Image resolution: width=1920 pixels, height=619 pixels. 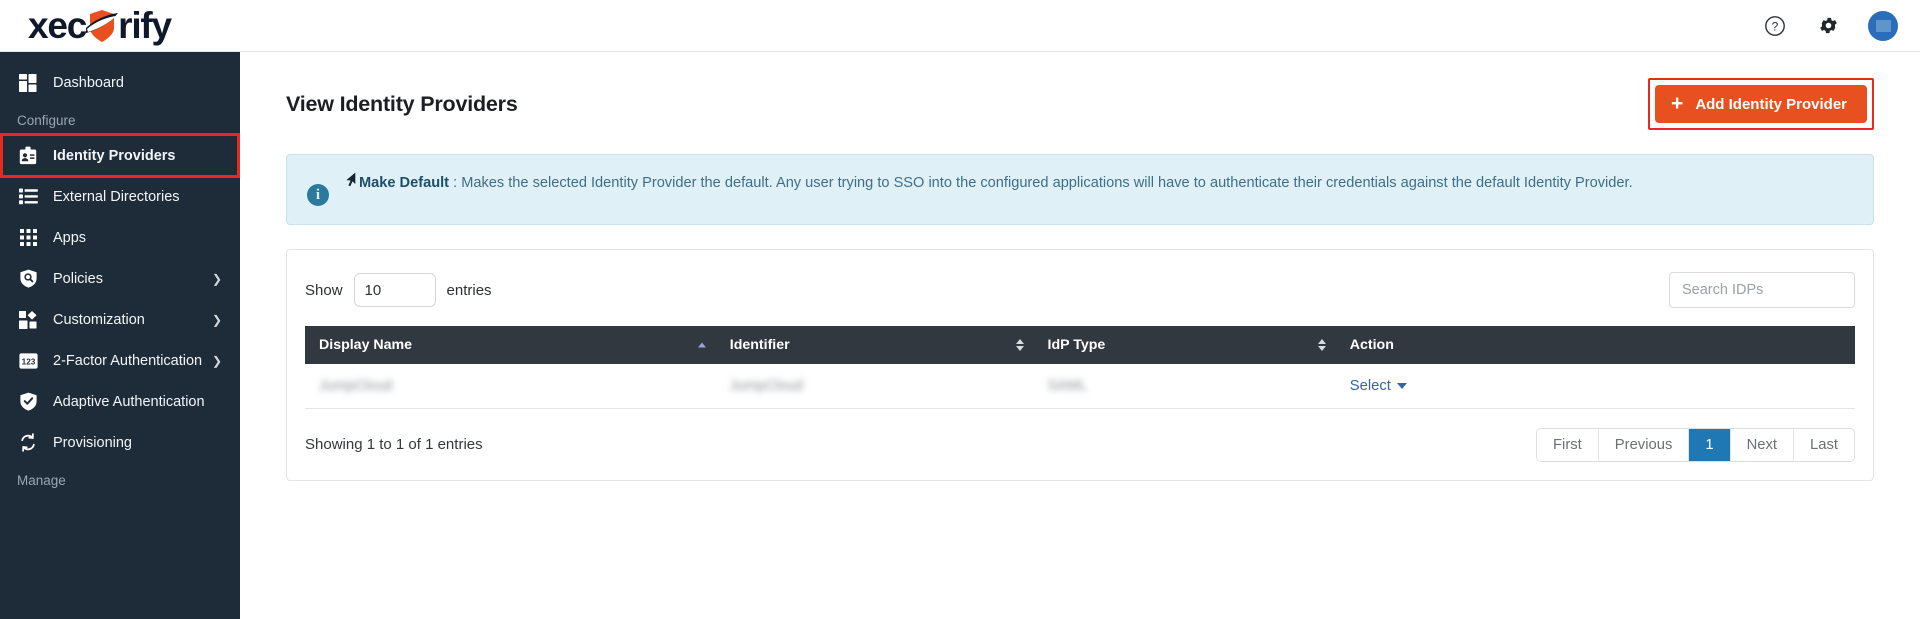 What do you see at coordinates (1710, 444) in the screenshot?
I see `pagination-page-1: 1` at bounding box center [1710, 444].